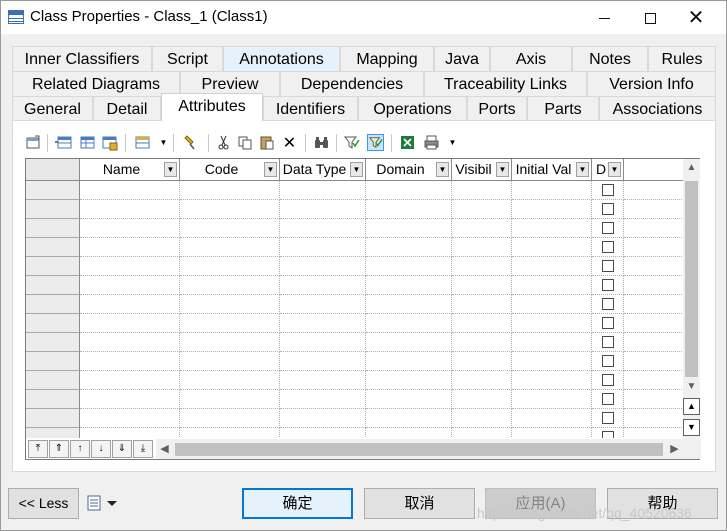 Image resolution: width=727 pixels, height=531 pixels. What do you see at coordinates (187, 58) in the screenshot?
I see `tab-script: Script` at bounding box center [187, 58].